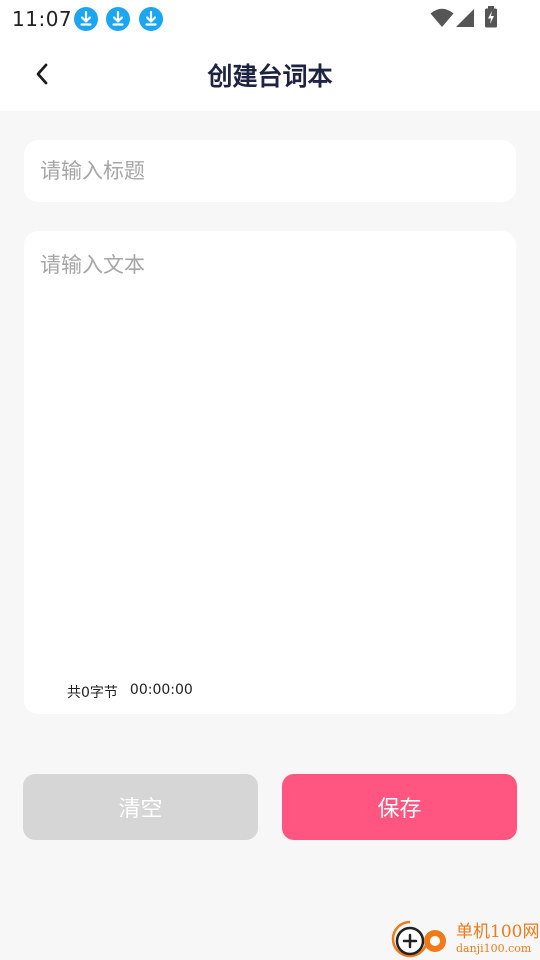 This screenshot has width=540, height=960. Describe the element at coordinates (92, 693) in the screenshot. I see `char-count: 共0字节` at that location.